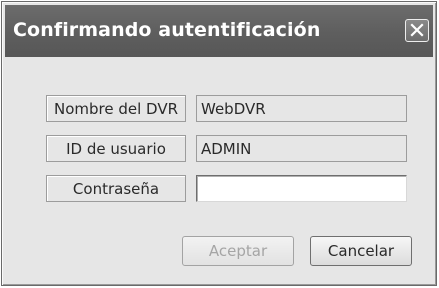 This screenshot has width=439, height=288. I want to click on dvr-name-label: Nombre del DVR, so click(116, 108).